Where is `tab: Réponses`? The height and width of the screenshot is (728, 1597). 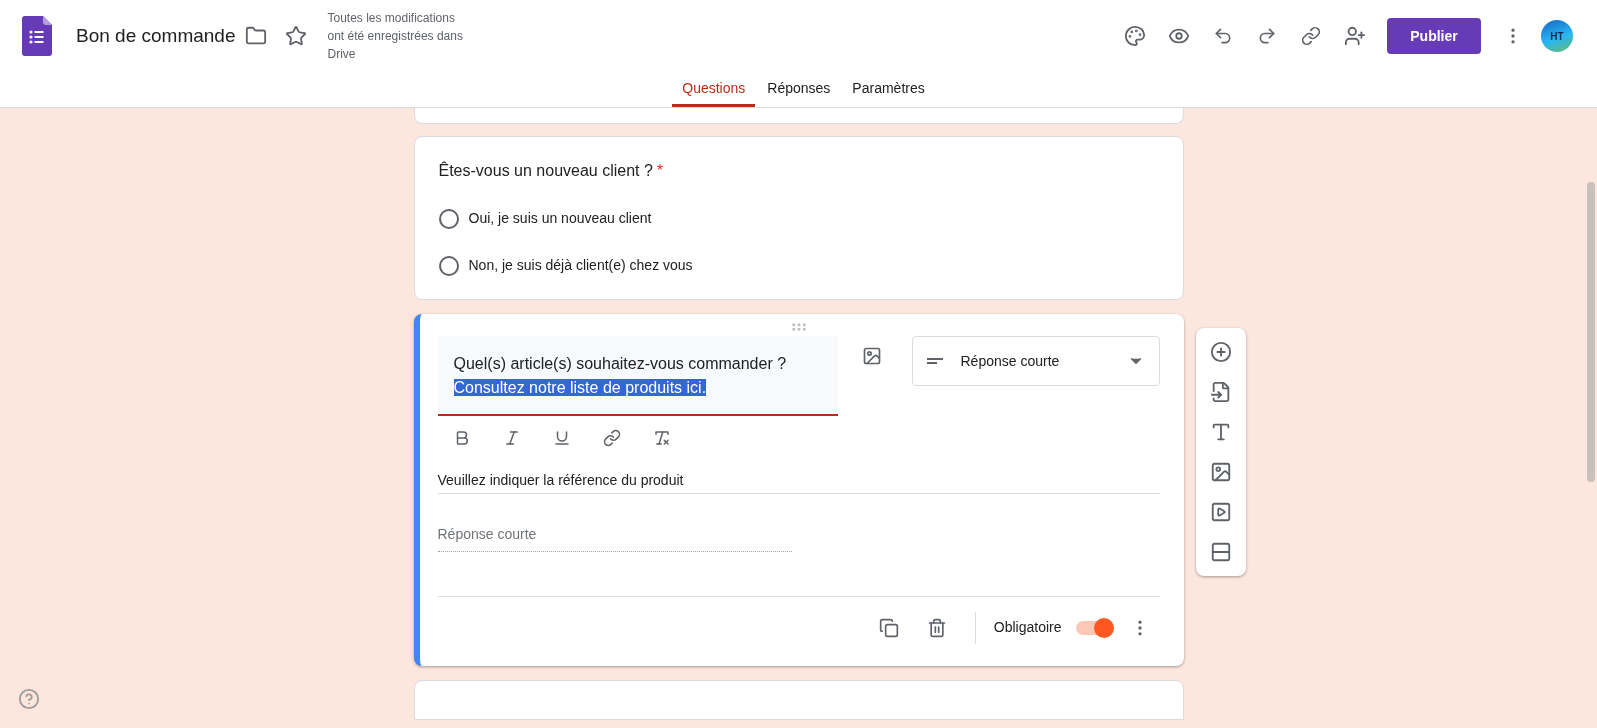
tab: Réponses is located at coordinates (799, 89).